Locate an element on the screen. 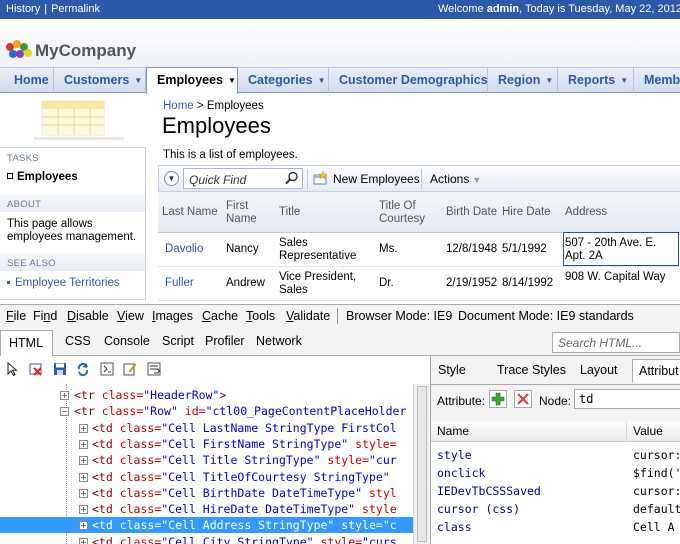 The height and width of the screenshot is (544, 680). tab-css: CSS is located at coordinates (78, 341).